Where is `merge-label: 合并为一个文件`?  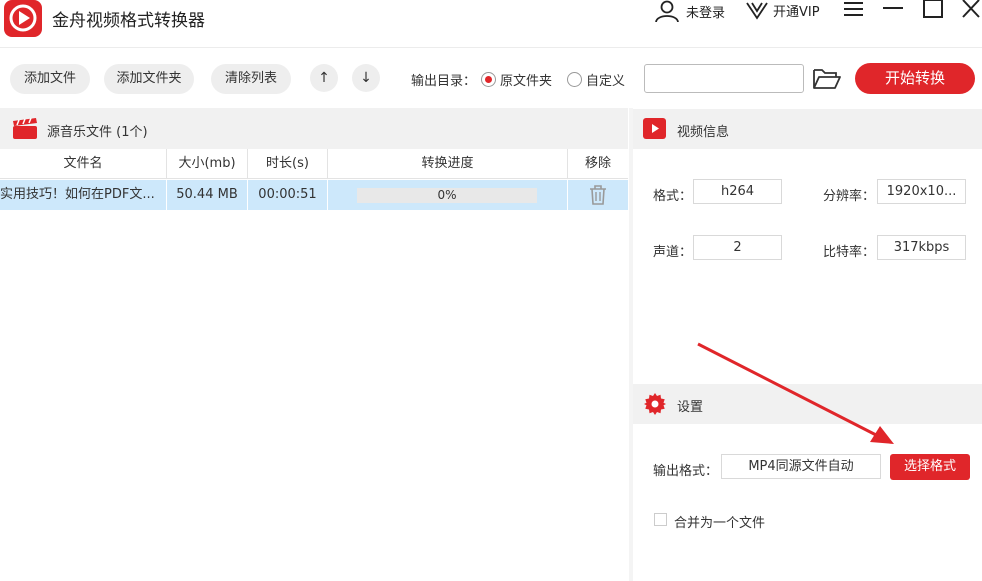 merge-label: 合并为一个文件 is located at coordinates (720, 523).